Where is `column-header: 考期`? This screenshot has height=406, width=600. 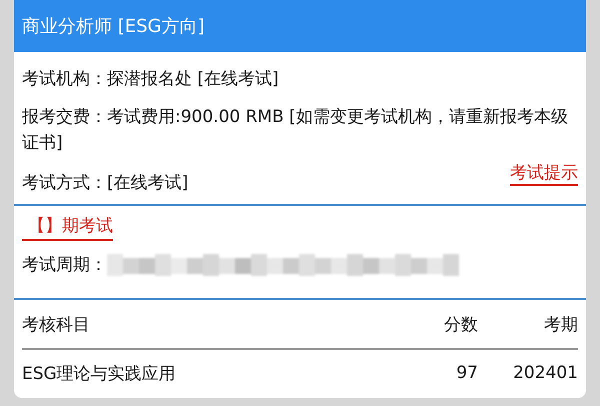
column-header: 考期 is located at coordinates (560, 325).